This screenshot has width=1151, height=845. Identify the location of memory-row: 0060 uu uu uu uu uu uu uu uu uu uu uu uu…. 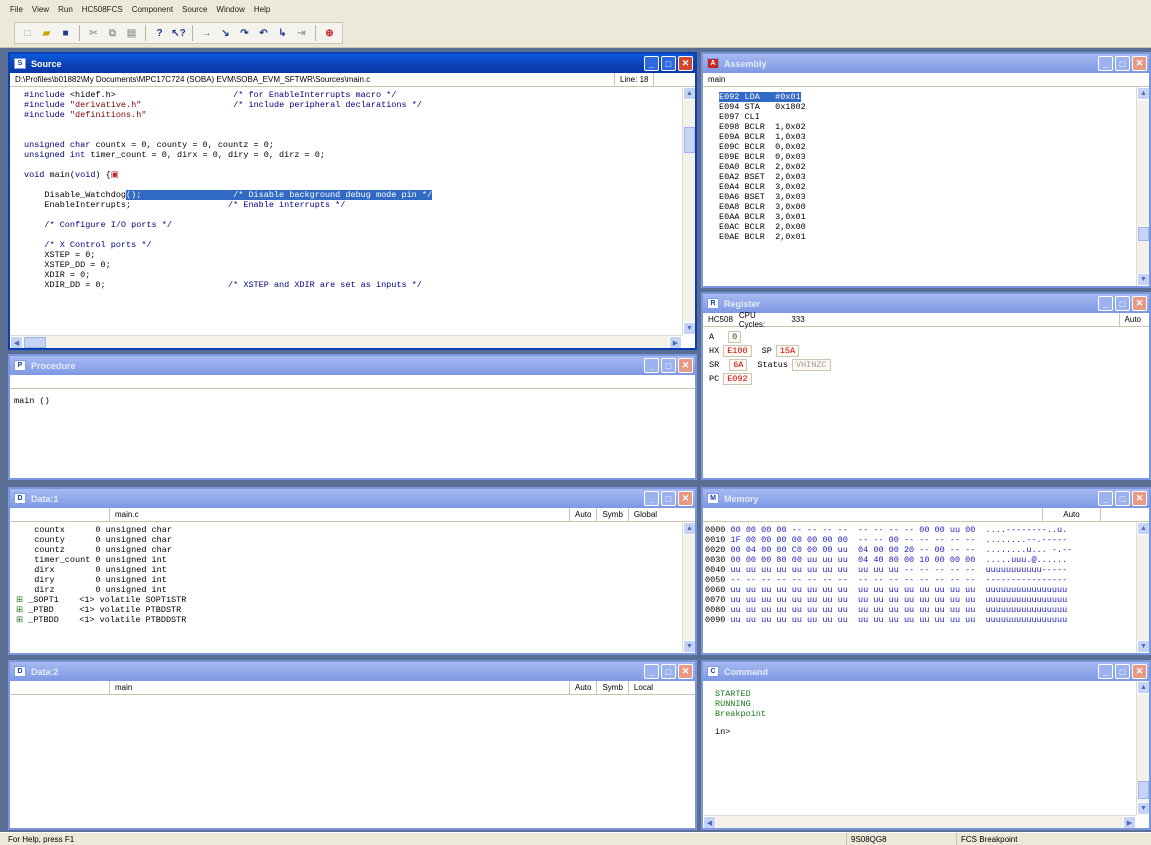
(920, 590).